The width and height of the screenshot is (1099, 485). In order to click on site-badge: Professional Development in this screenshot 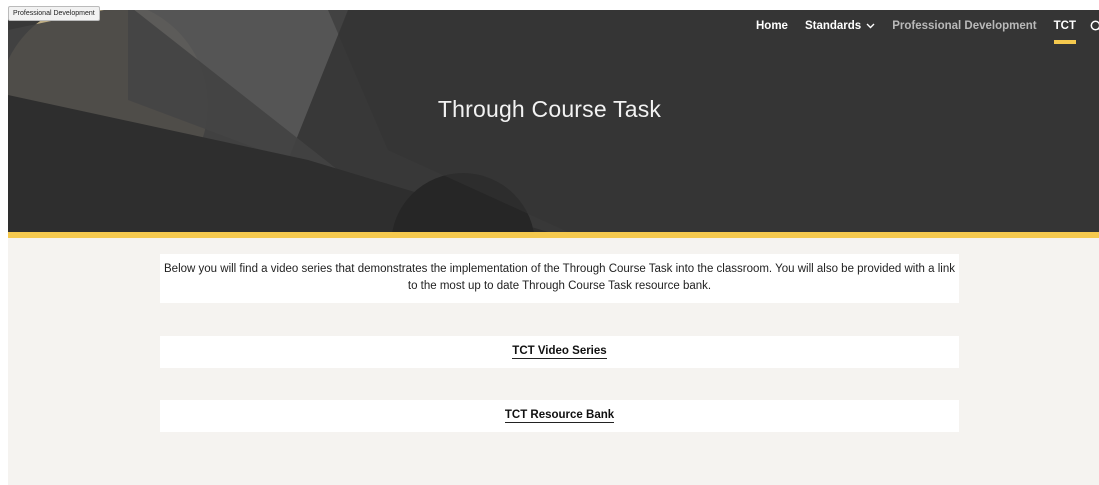, I will do `click(54, 13)`.